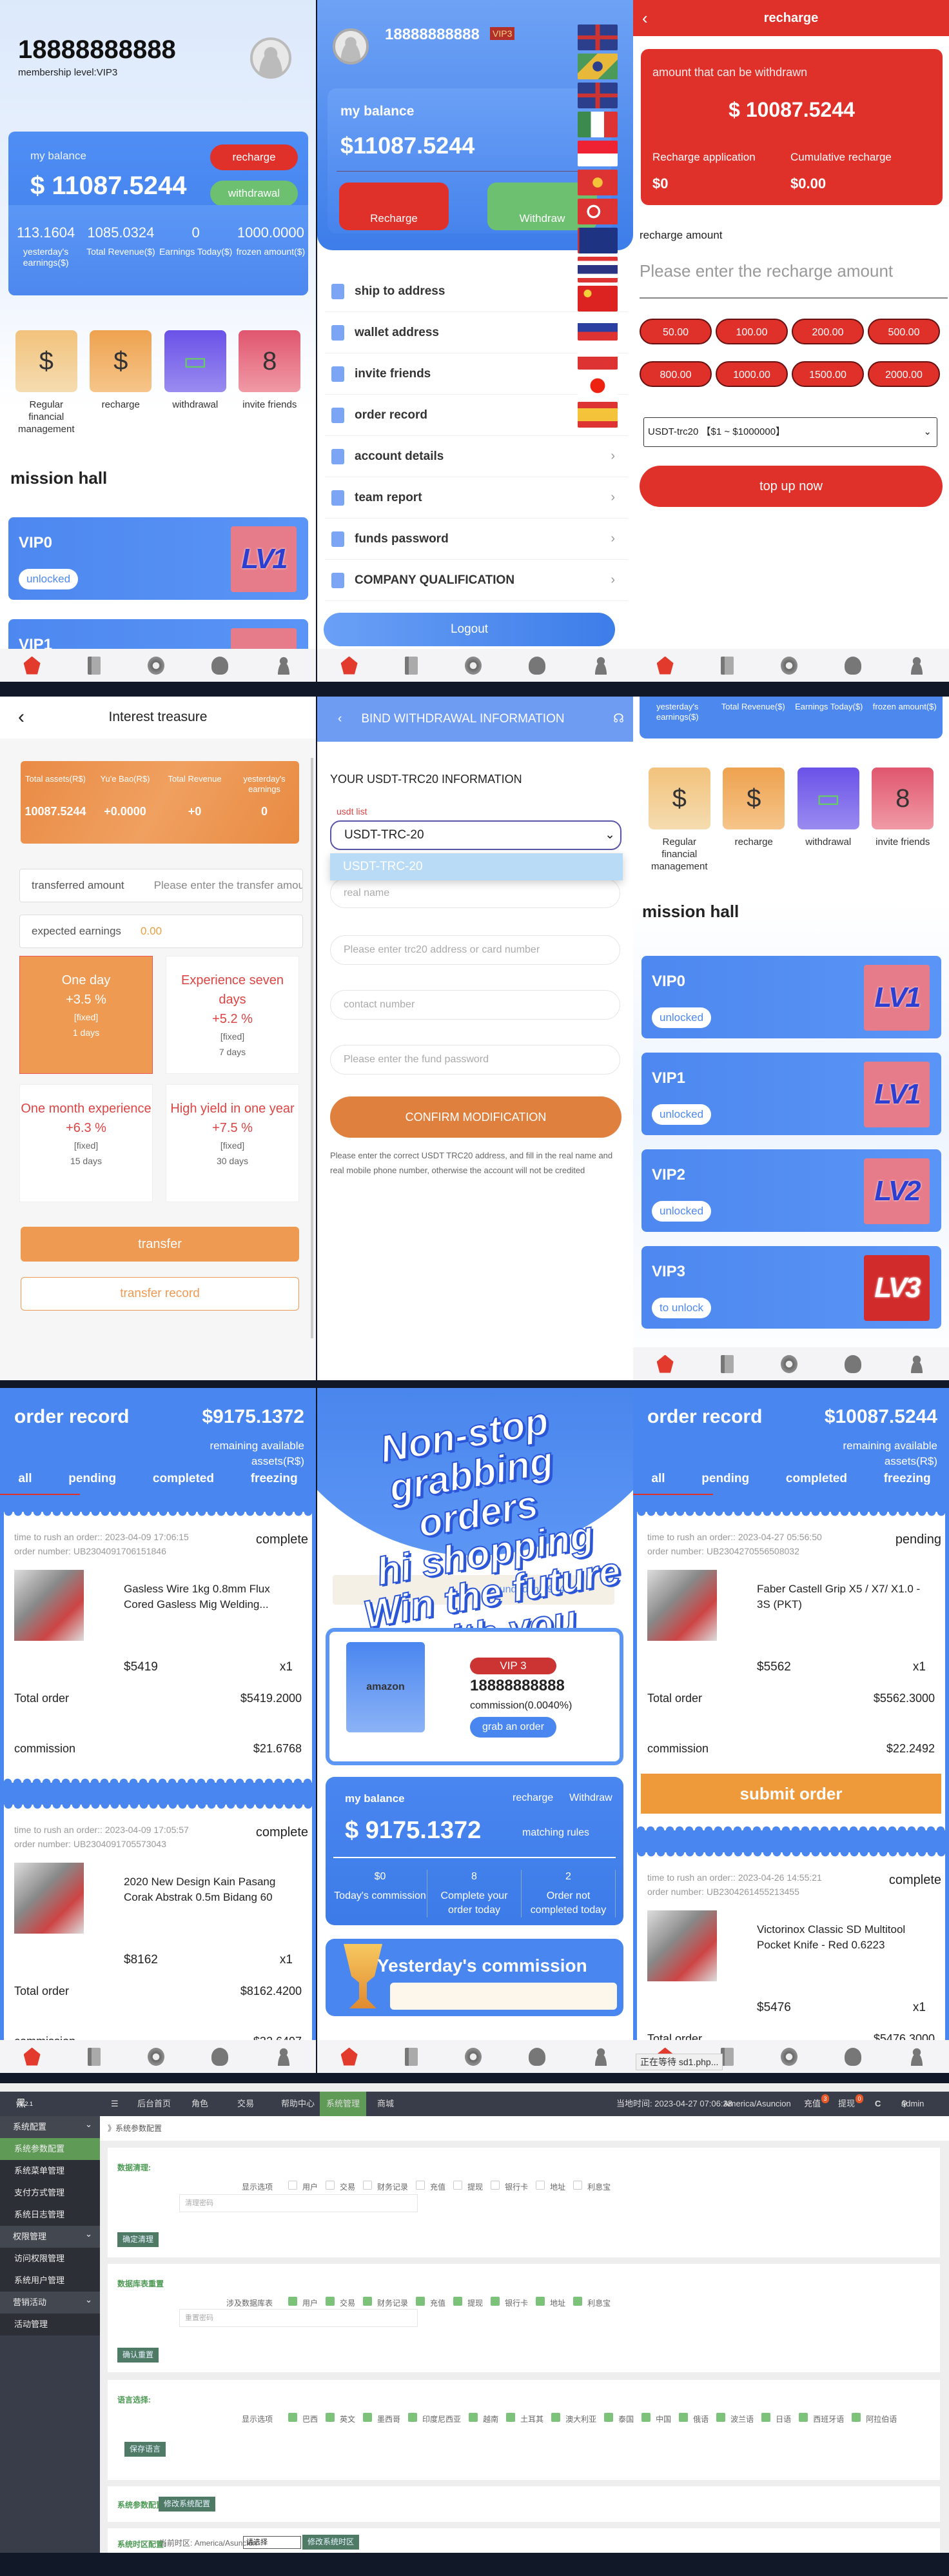 The width and height of the screenshot is (949, 2576). I want to click on sidebar-item: 系统日志管理, so click(50, 2215).